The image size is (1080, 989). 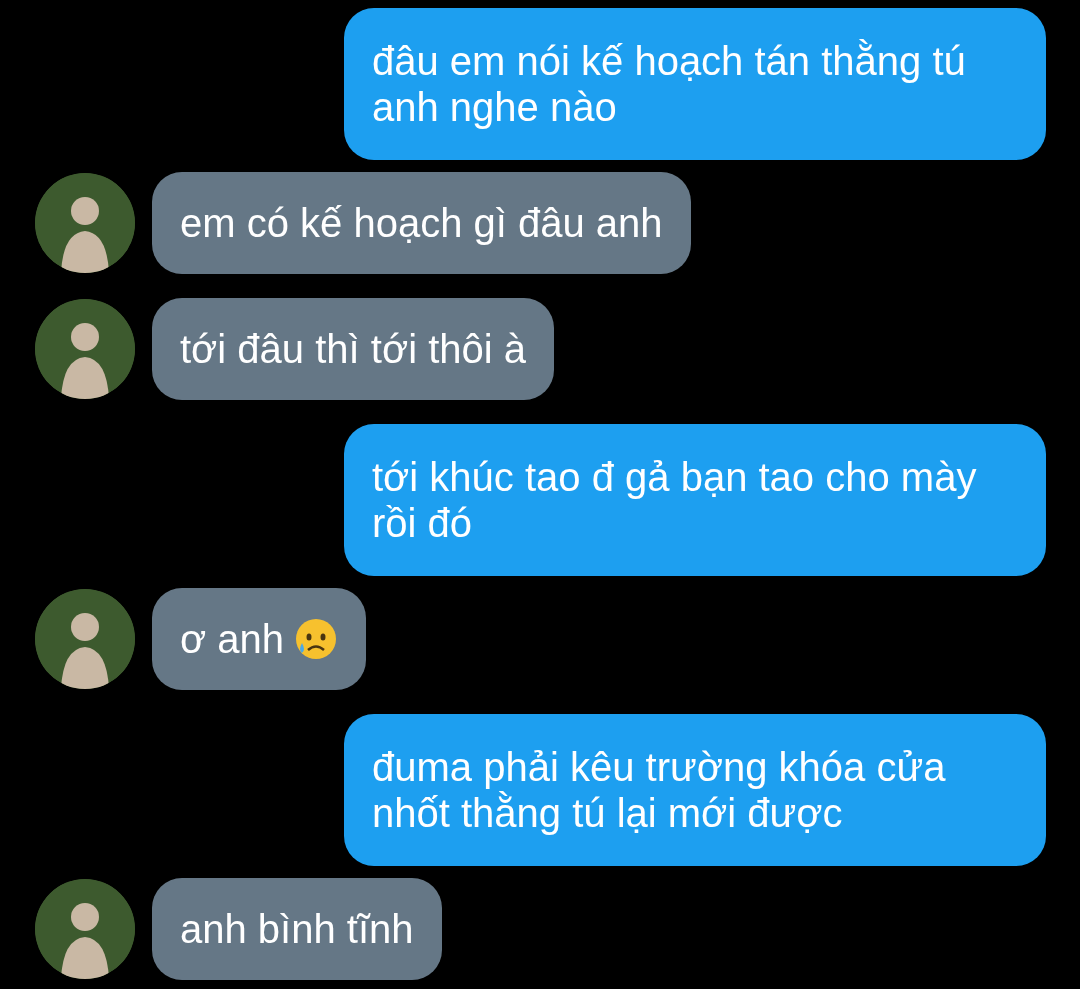 I want to click on sent-message: đâu em nói kế hoạch tán thằng tú anh nghe nào, so click(x=695, y=84).